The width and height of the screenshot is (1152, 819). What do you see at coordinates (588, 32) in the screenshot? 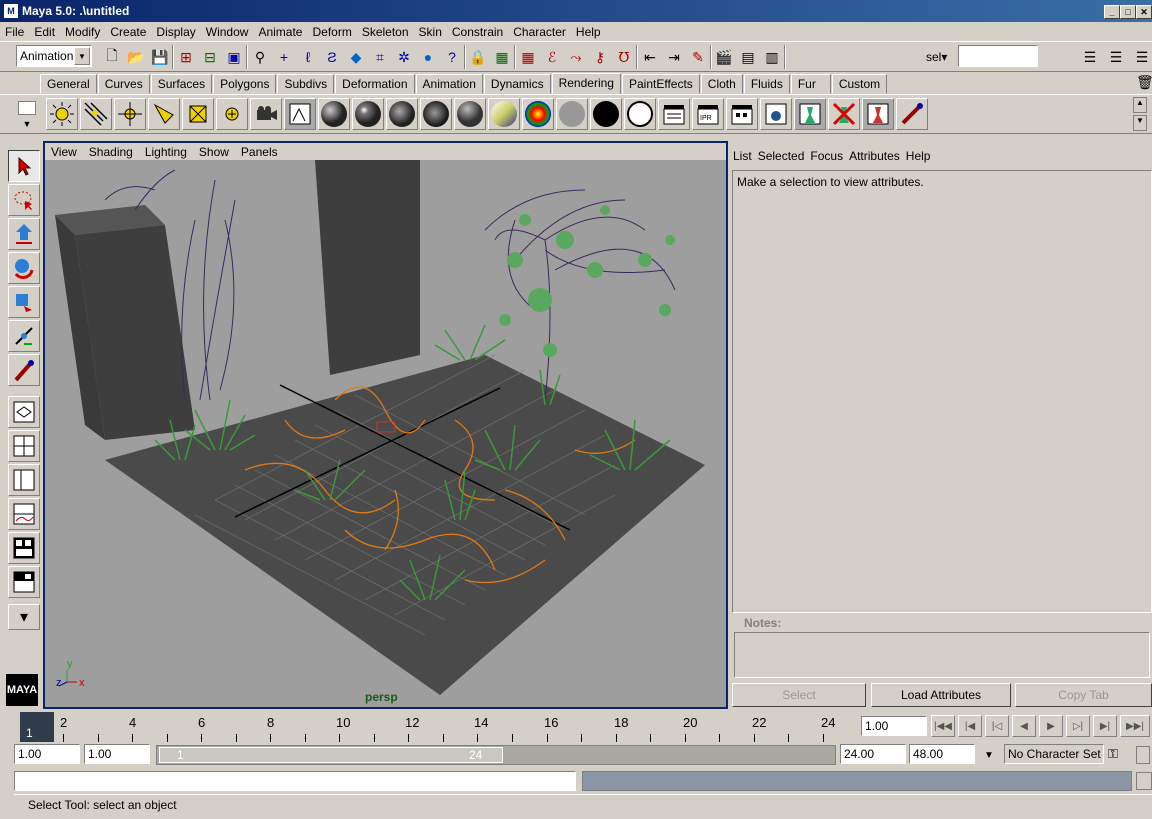
I see `menu-help: Help` at bounding box center [588, 32].